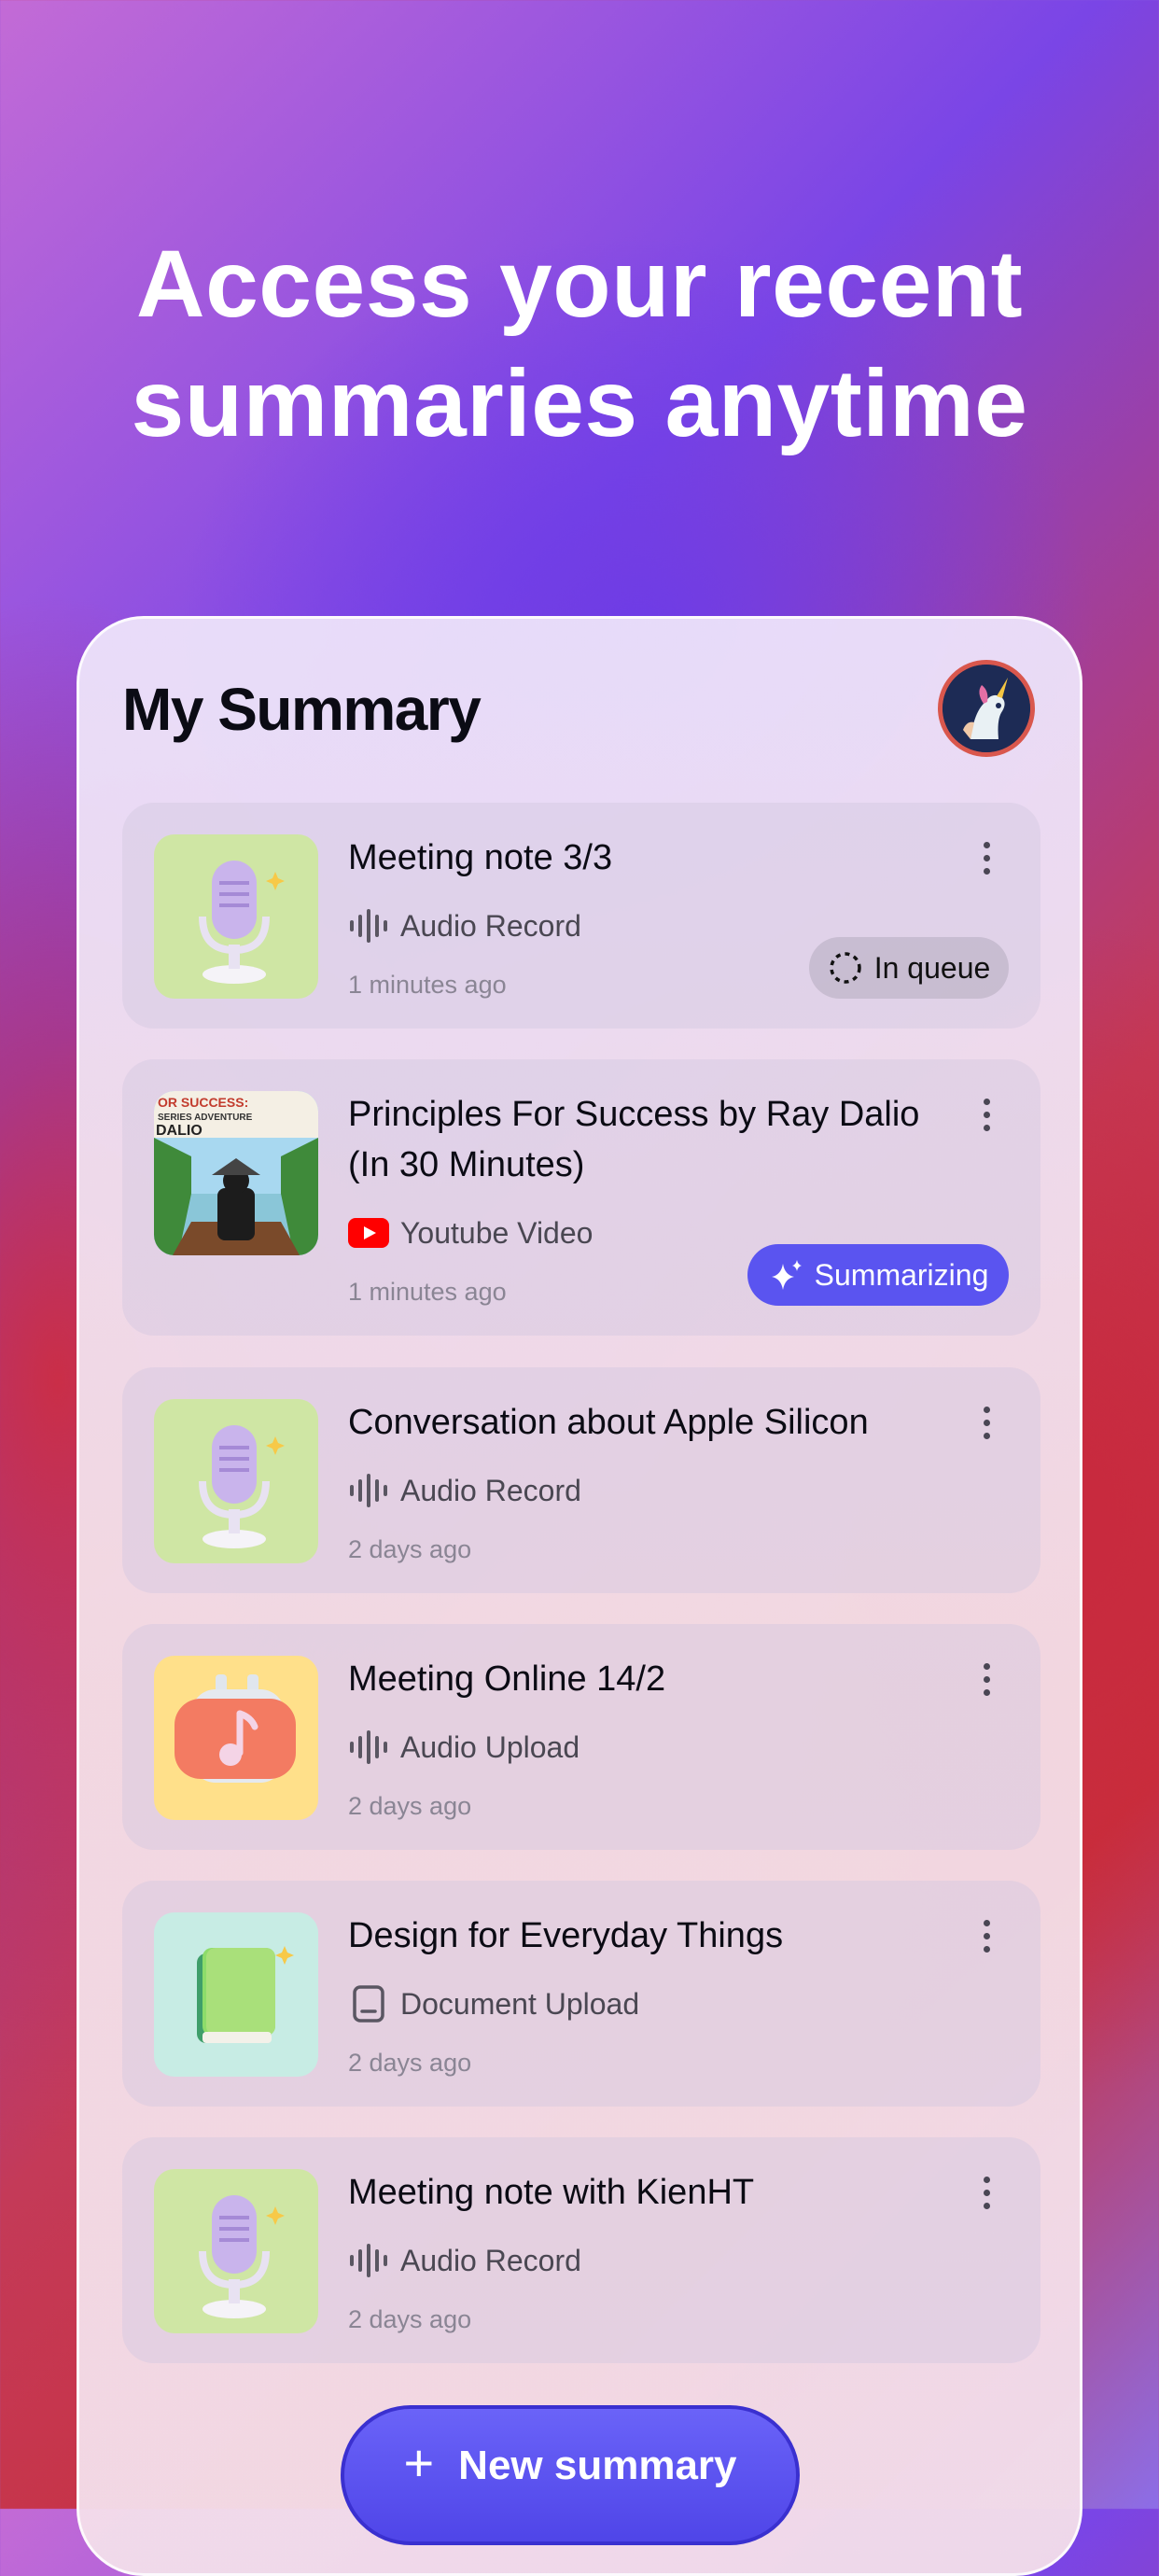 The image size is (1159, 2576). I want to click on plus-icon: +, so click(419, 2462).